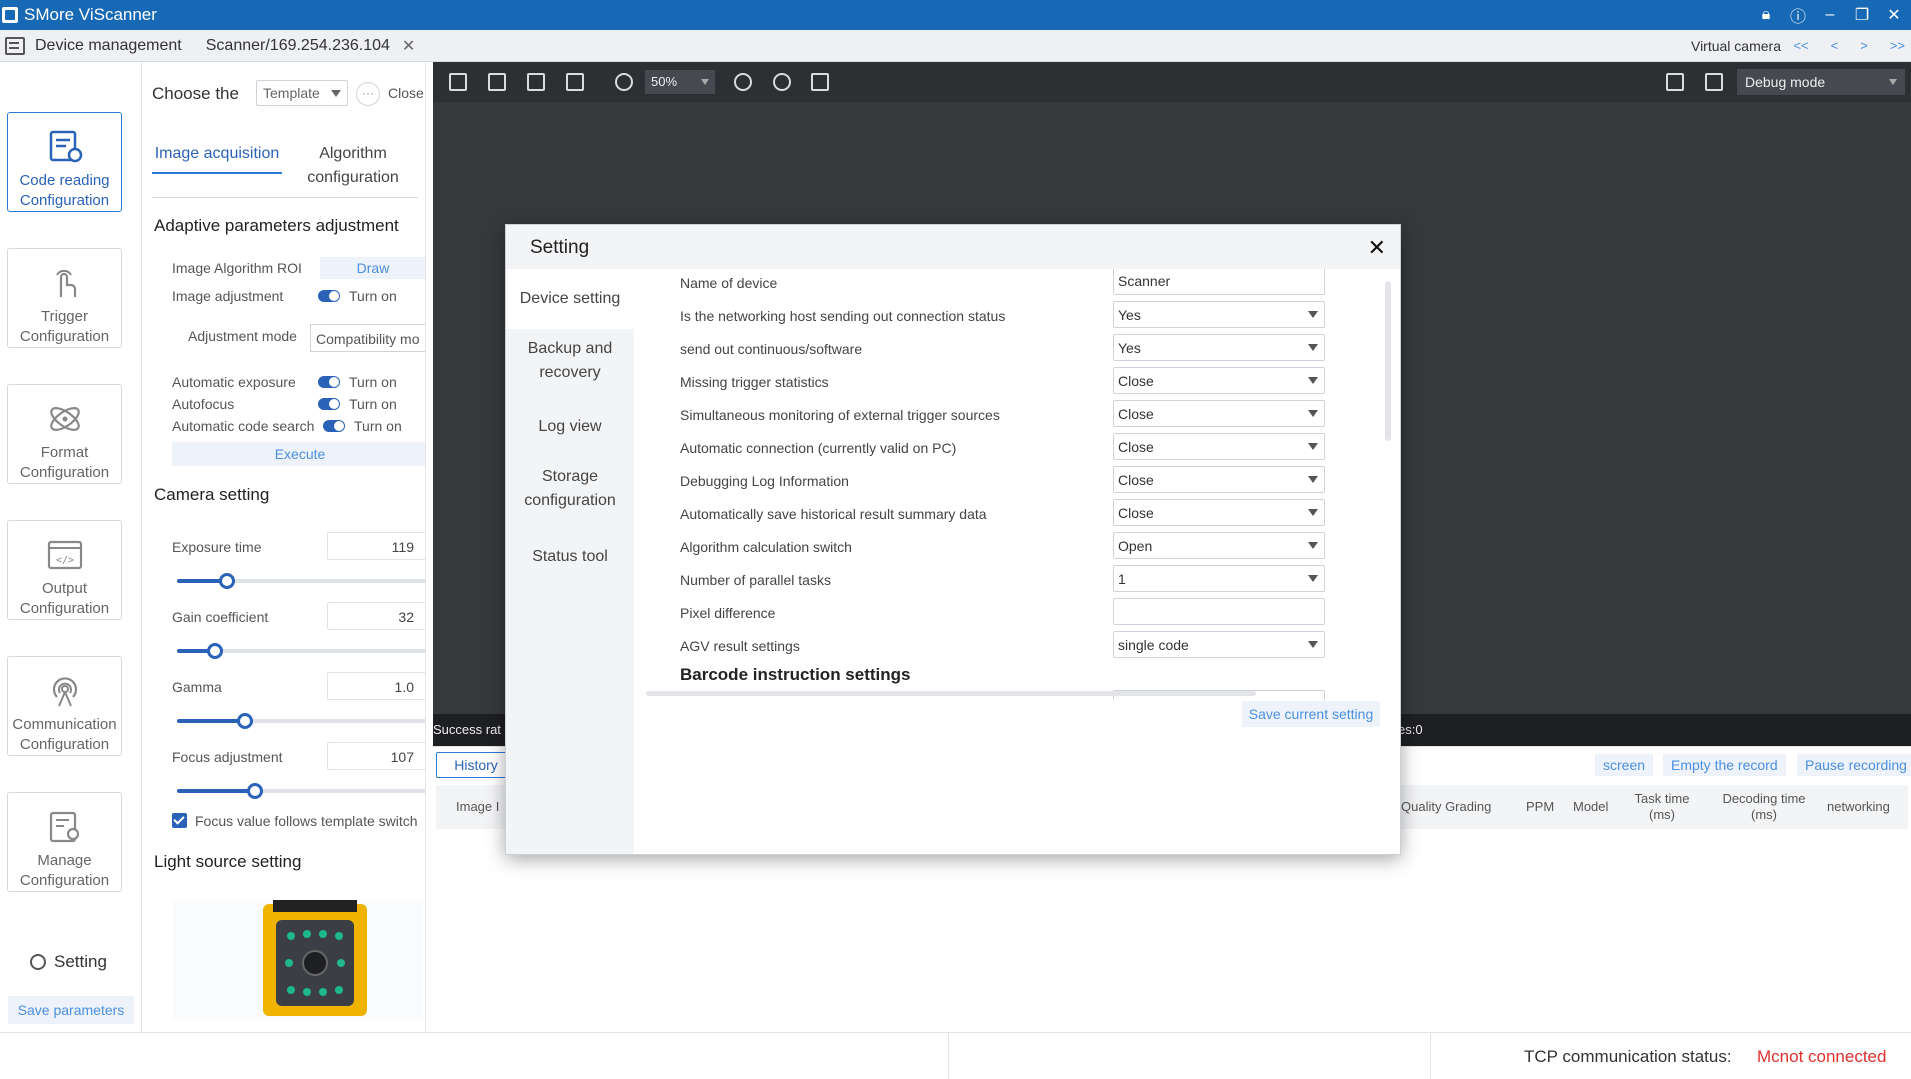 This screenshot has height=1079, width=1911. What do you see at coordinates (368, 94) in the screenshot?
I see `more-icon: ···` at bounding box center [368, 94].